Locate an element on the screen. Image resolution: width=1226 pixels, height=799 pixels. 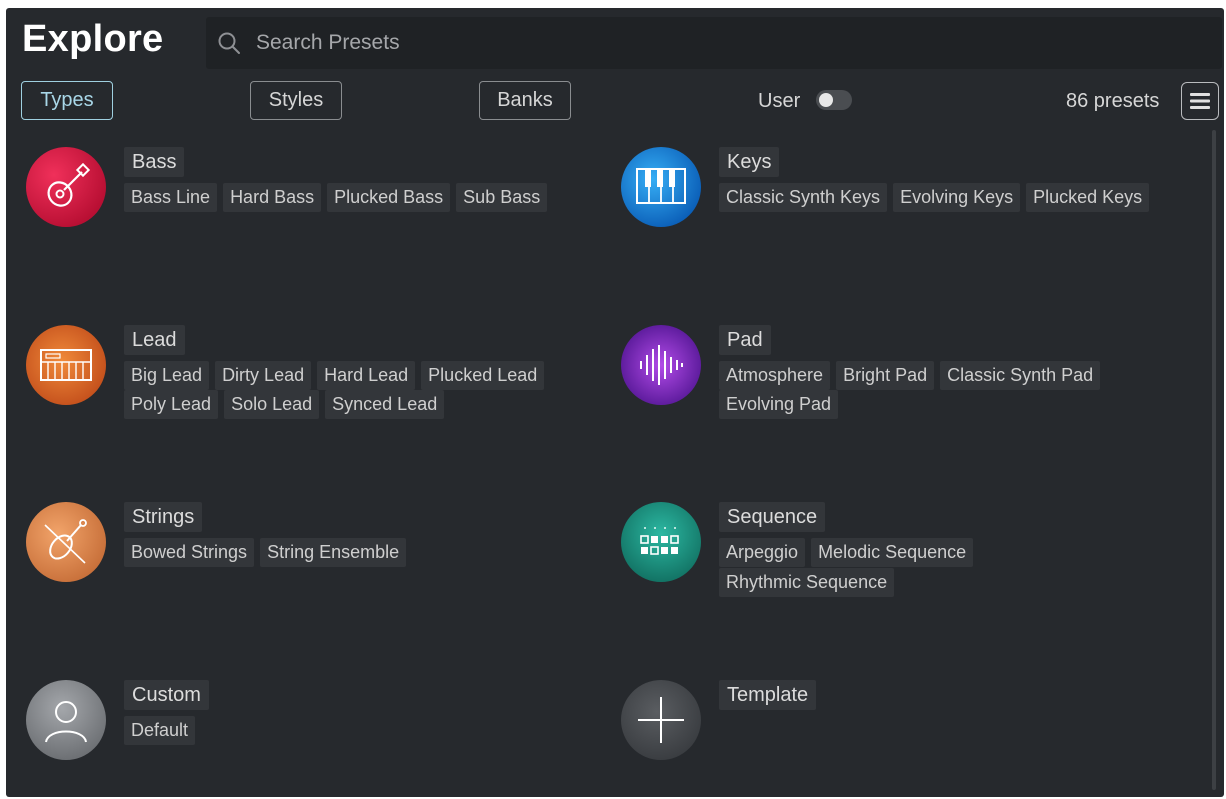
category-name: Pad is located at coordinates (745, 340).